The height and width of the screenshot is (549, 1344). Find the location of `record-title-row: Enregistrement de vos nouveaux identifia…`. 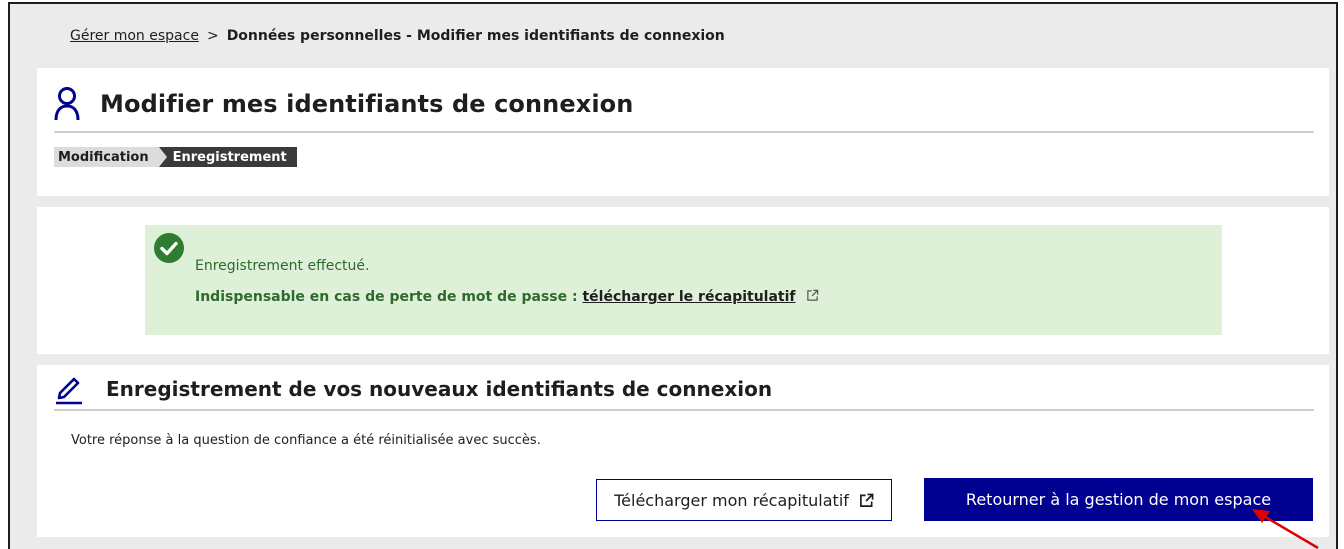

record-title-row: Enregistrement de vos nouveaux identifia… is located at coordinates (413, 389).